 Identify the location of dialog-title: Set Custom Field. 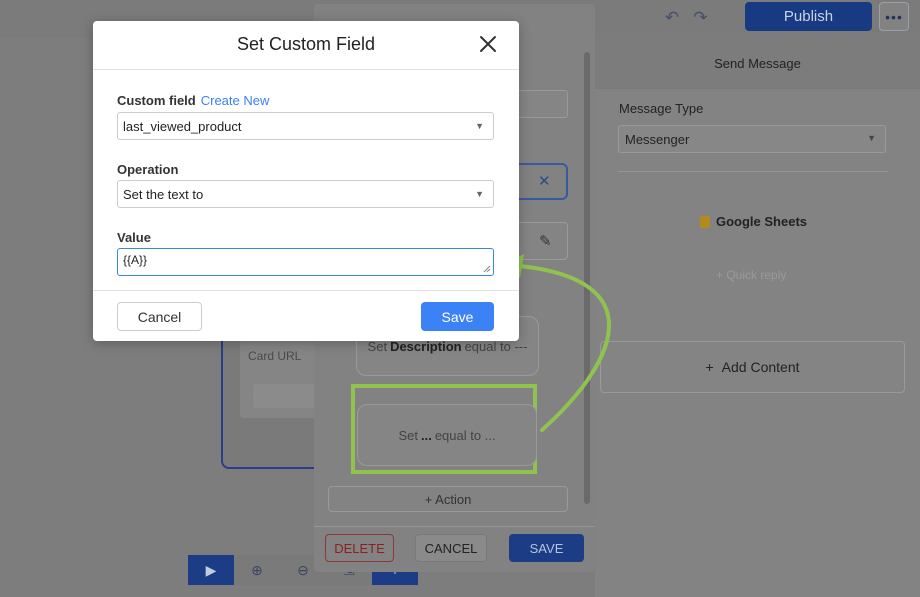
(306, 44).